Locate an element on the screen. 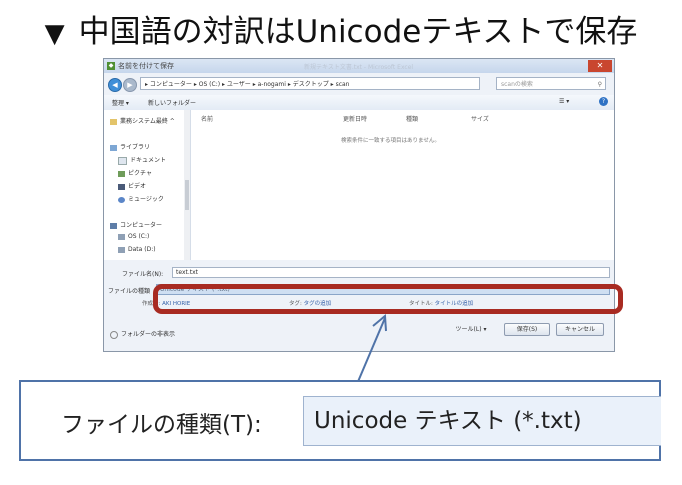 The width and height of the screenshot is (682, 485). search-placeholder: scanの検索 is located at coordinates (517, 84).